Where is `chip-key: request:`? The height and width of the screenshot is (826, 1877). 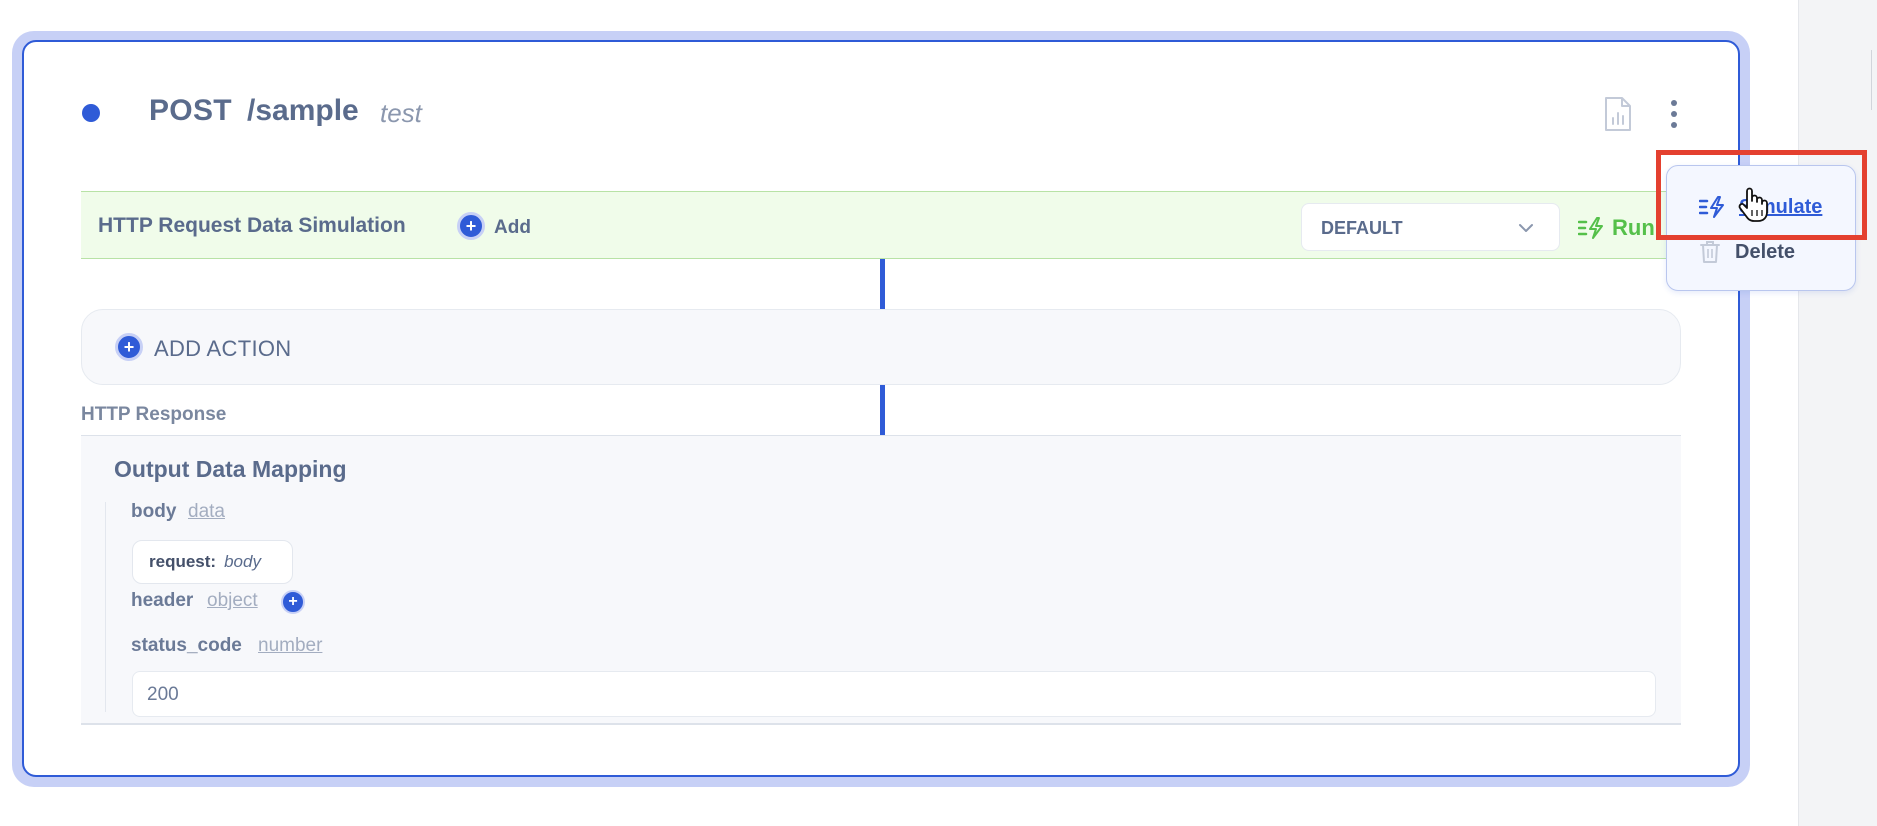
chip-key: request: is located at coordinates (183, 561).